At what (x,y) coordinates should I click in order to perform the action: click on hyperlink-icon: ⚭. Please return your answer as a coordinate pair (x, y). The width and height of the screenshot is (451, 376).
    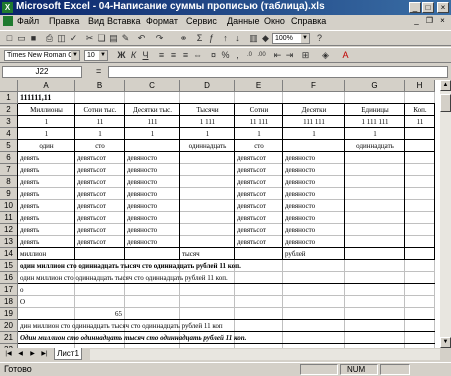
    Looking at the image, I should click on (183, 38).